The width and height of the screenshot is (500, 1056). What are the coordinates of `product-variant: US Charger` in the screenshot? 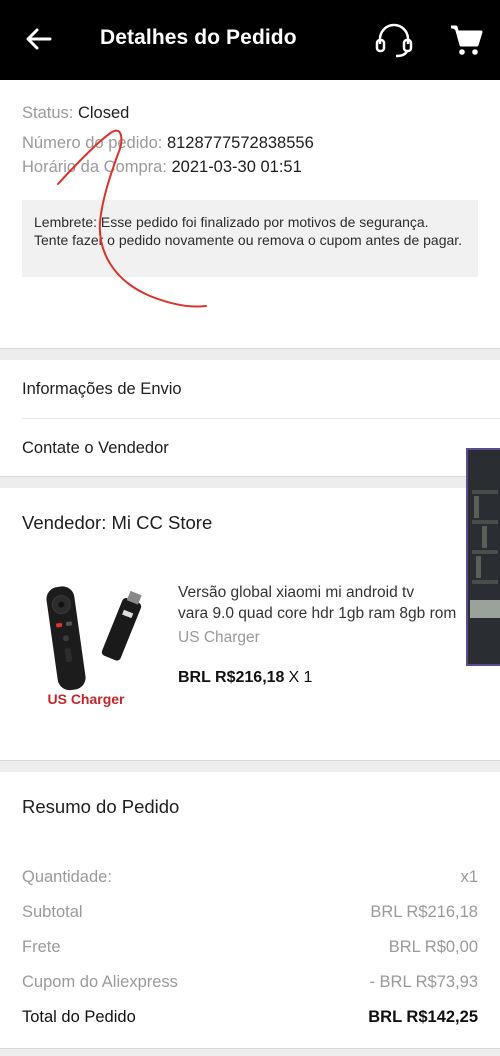 It's located at (219, 637).